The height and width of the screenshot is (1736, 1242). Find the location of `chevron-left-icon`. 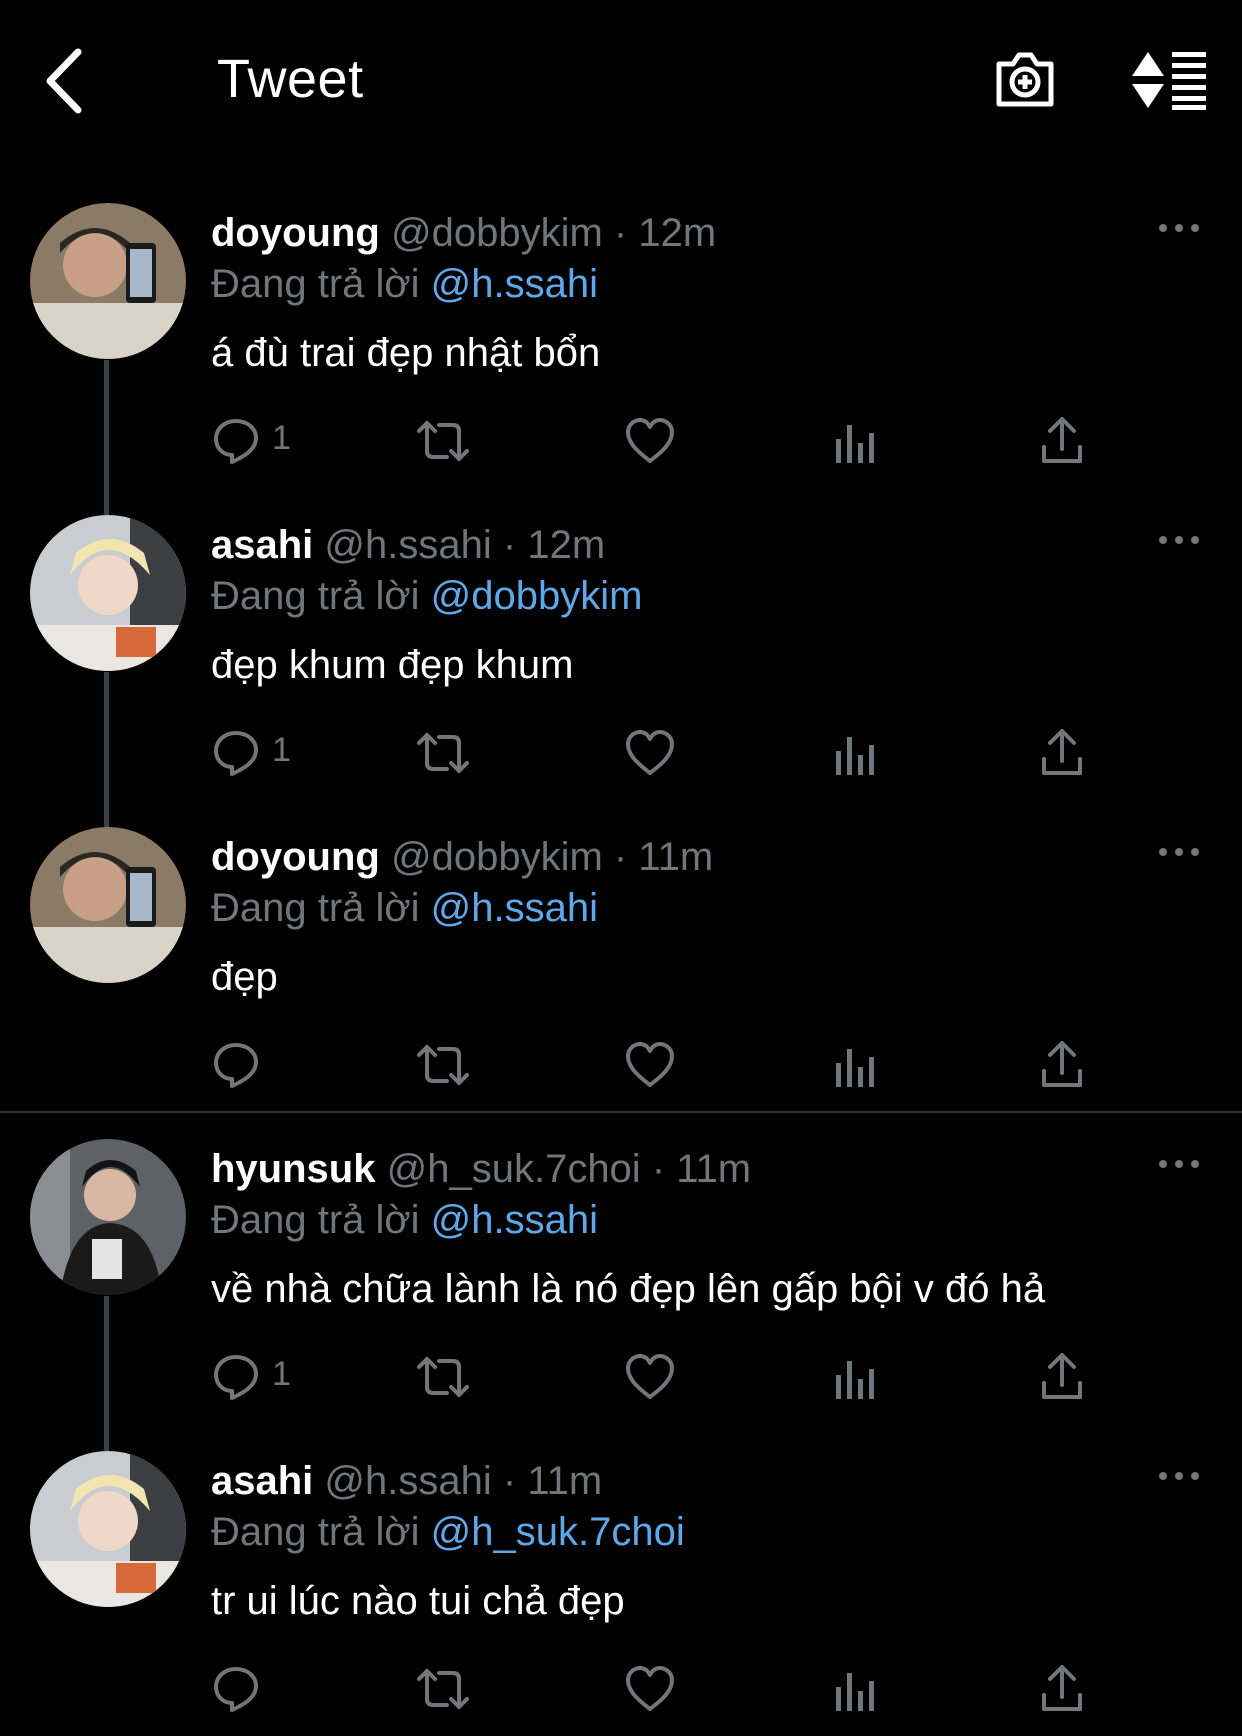

chevron-left-icon is located at coordinates (64, 81).